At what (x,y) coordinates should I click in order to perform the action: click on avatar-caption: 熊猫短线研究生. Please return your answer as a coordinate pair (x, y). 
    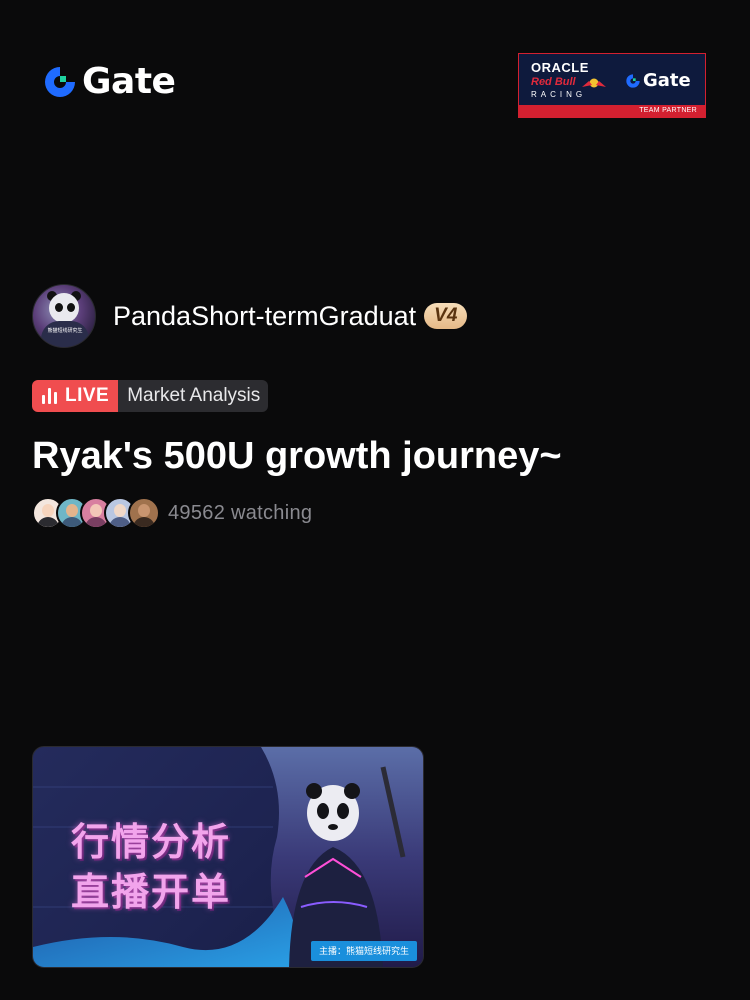
    Looking at the image, I should click on (65, 331).